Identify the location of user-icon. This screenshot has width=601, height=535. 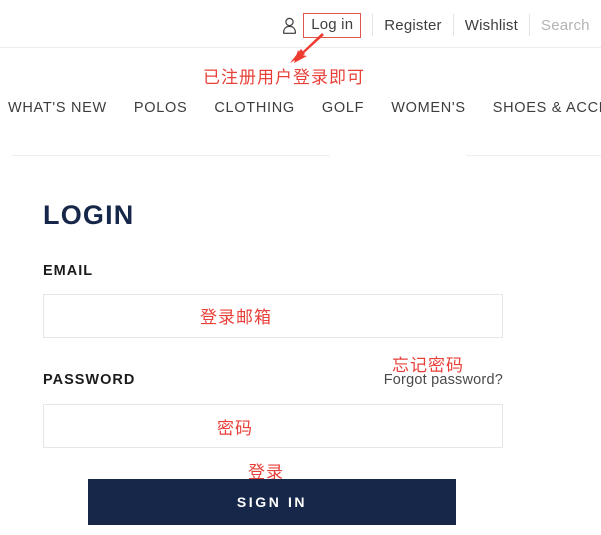
(289, 25).